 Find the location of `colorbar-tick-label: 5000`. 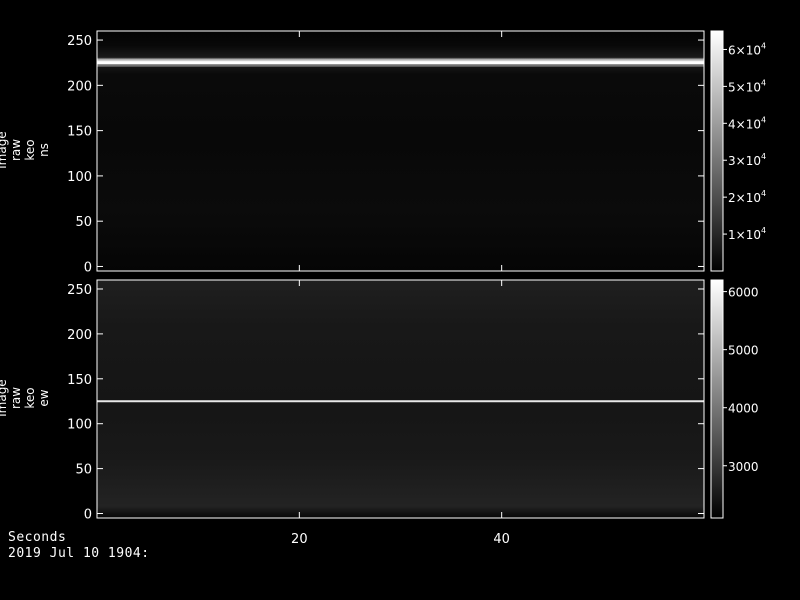

colorbar-tick-label: 5000 is located at coordinates (743, 351).